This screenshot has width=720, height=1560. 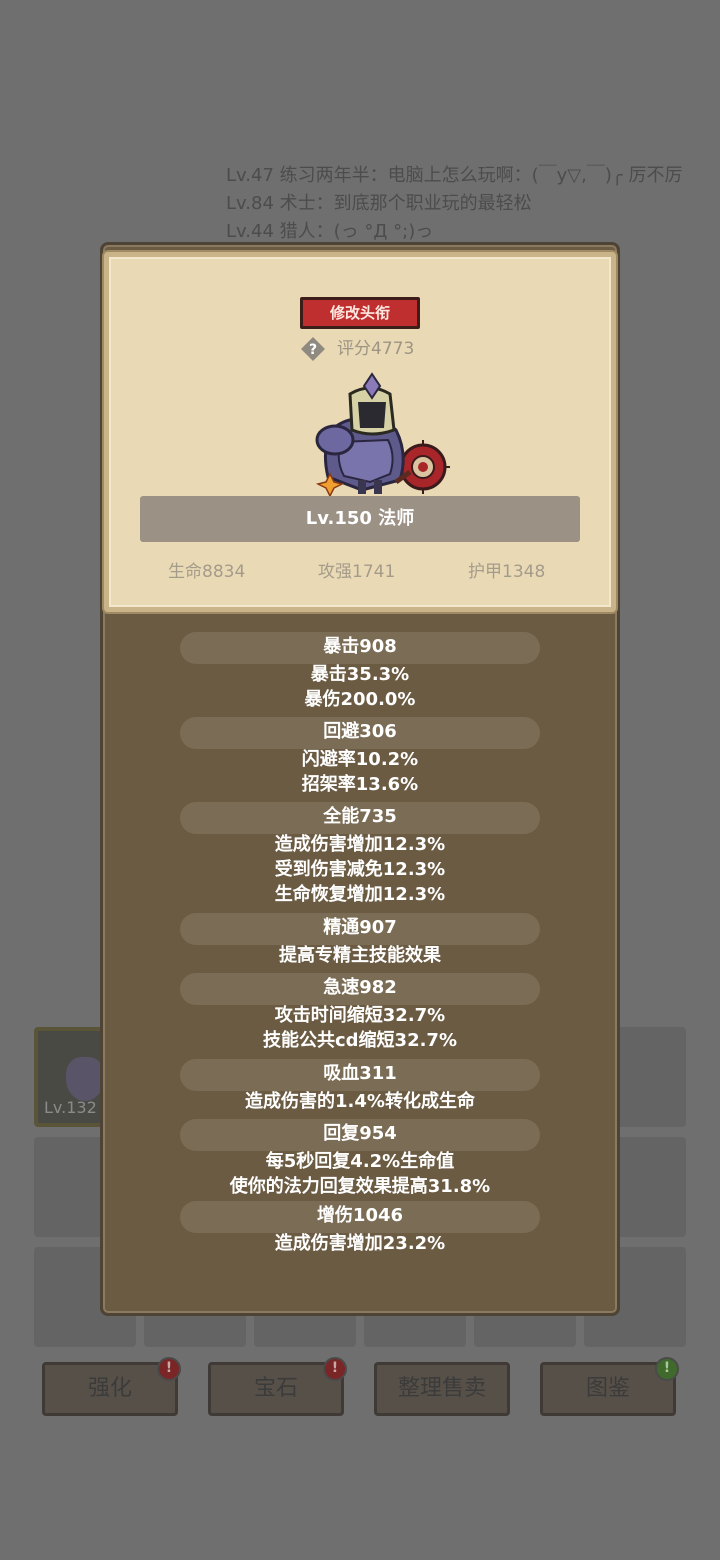 I want to click on dodge-section-header: 回避306, so click(x=360, y=733).